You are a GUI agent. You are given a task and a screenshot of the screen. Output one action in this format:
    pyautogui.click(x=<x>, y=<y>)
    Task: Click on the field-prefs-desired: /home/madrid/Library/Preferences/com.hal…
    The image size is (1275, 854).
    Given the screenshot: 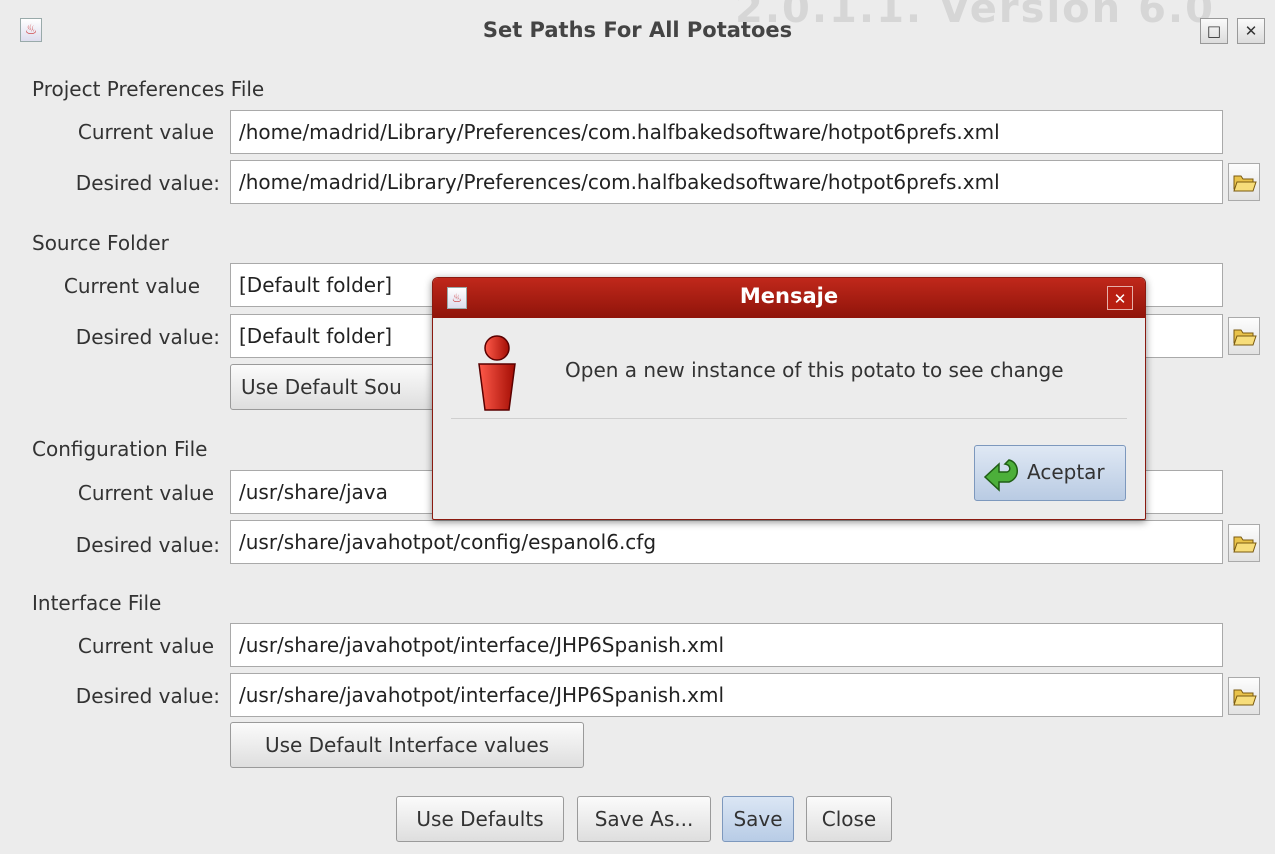 What is the action you would take?
    pyautogui.click(x=726, y=182)
    